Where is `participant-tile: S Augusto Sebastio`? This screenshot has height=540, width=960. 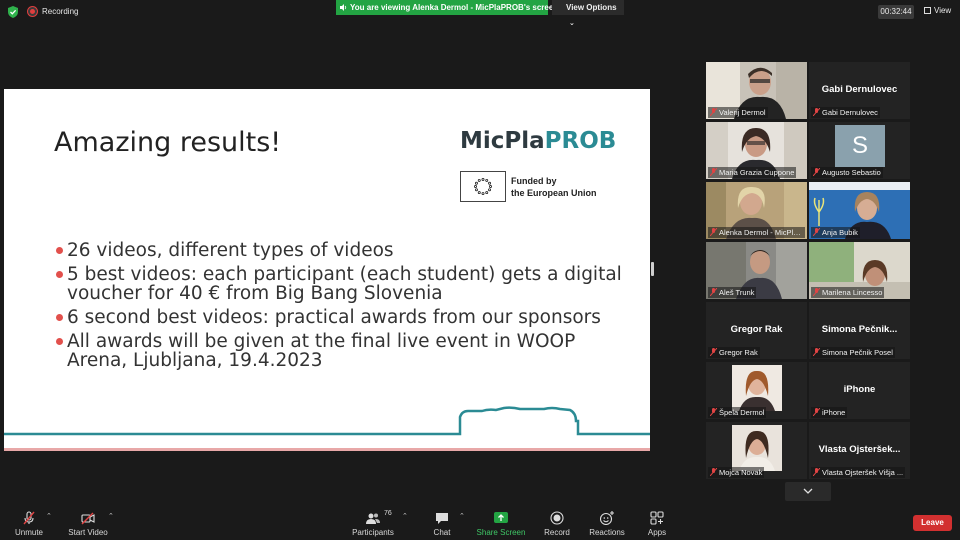 participant-tile: S Augusto Sebastio is located at coordinates (859, 150).